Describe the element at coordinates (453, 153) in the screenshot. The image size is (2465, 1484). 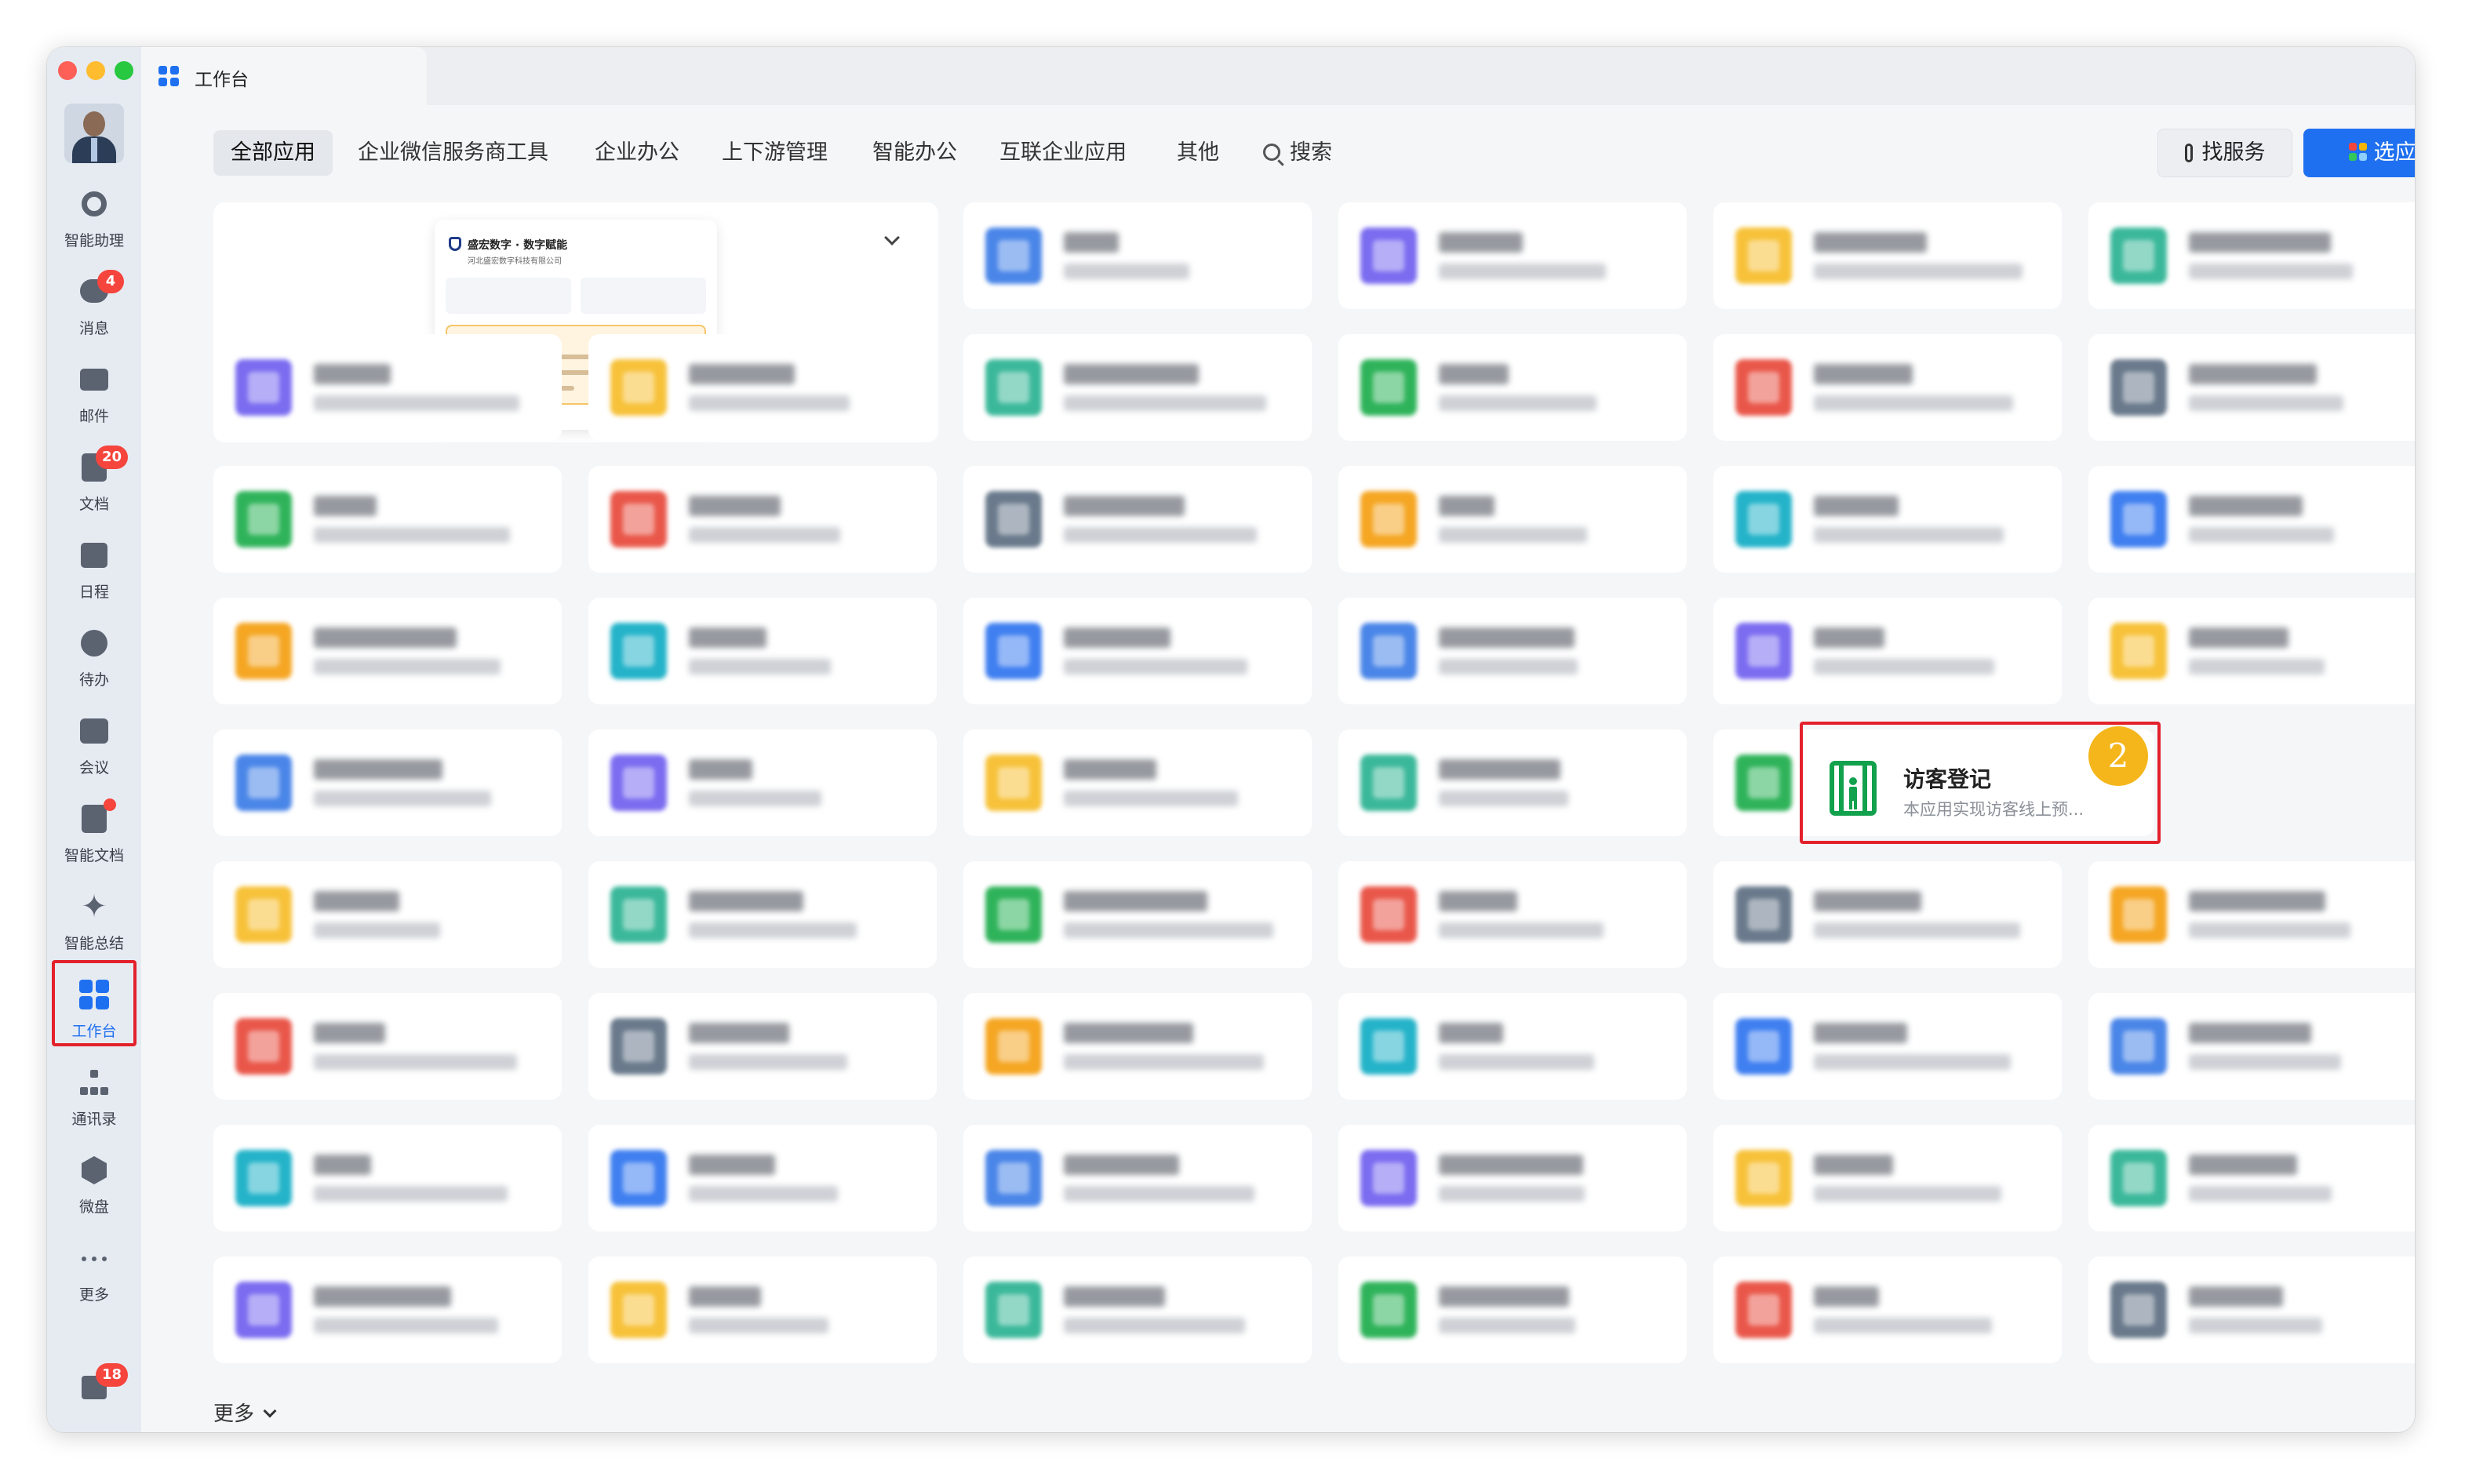
I see `tab-provider-tools: 企业微信服务商工具` at that location.